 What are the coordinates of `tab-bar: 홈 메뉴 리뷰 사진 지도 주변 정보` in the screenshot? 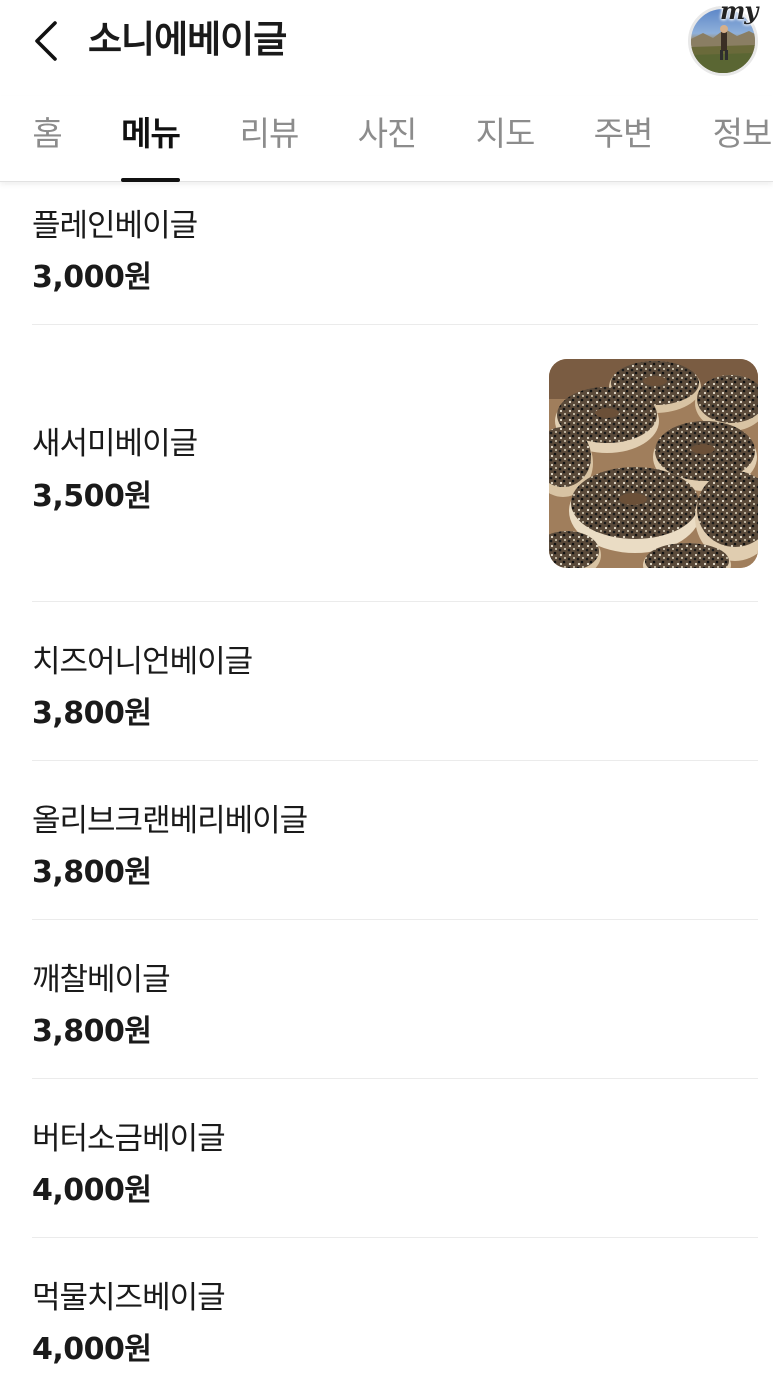 It's located at (386, 139).